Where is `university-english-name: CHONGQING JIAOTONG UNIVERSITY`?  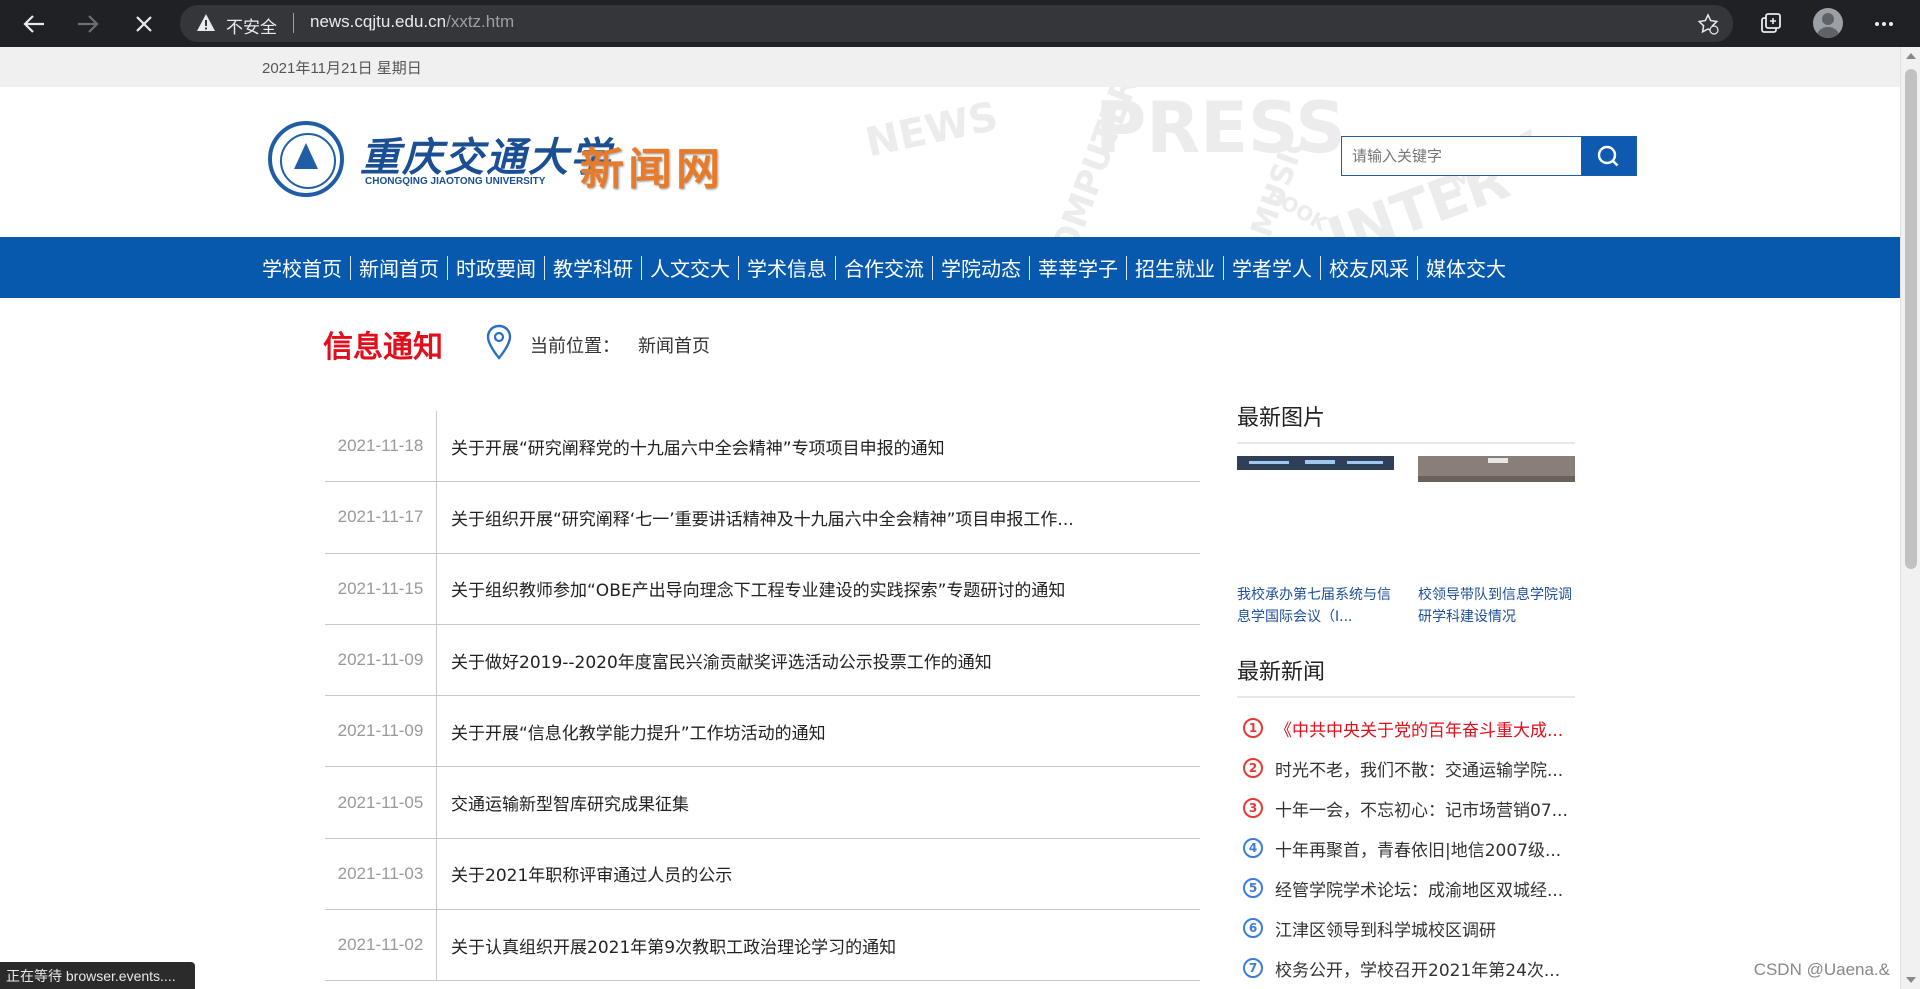
university-english-name: CHONGQING JIAOTONG UNIVERSITY is located at coordinates (455, 181).